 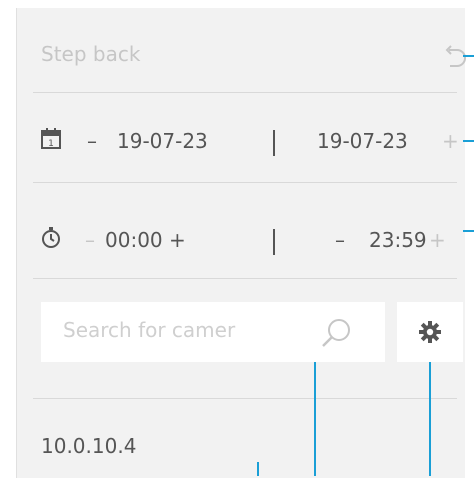 I want to click on date-range-row: 1 – 19-07-23 19-07-23 +, so click(x=242, y=142).